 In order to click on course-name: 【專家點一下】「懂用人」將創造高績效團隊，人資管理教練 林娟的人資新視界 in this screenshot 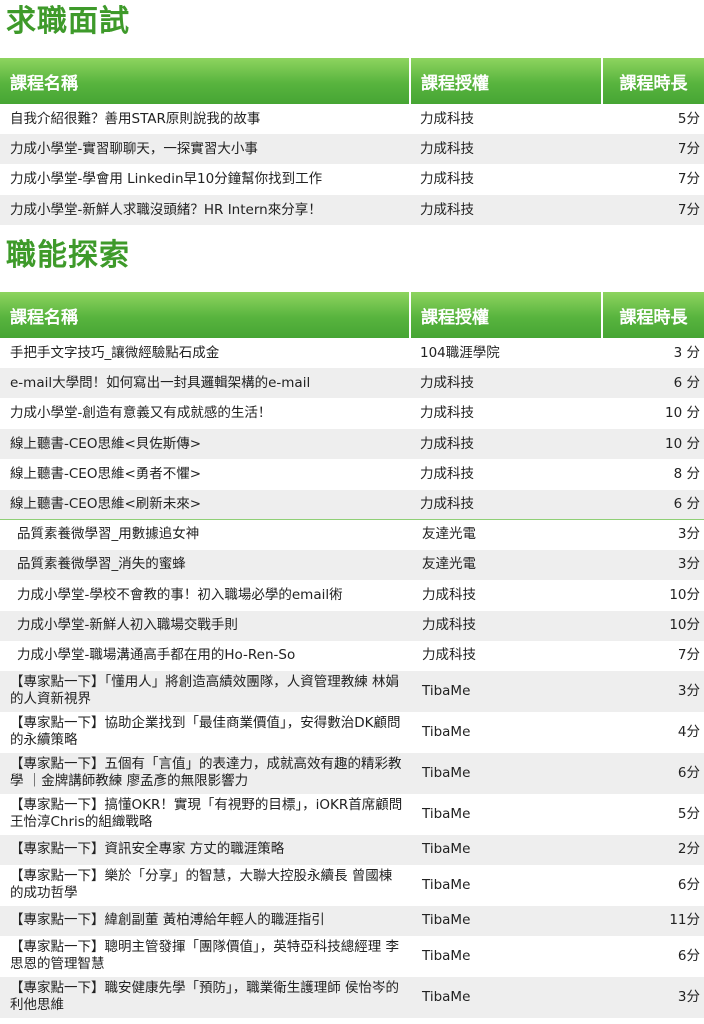, I will do `click(206, 691)`.